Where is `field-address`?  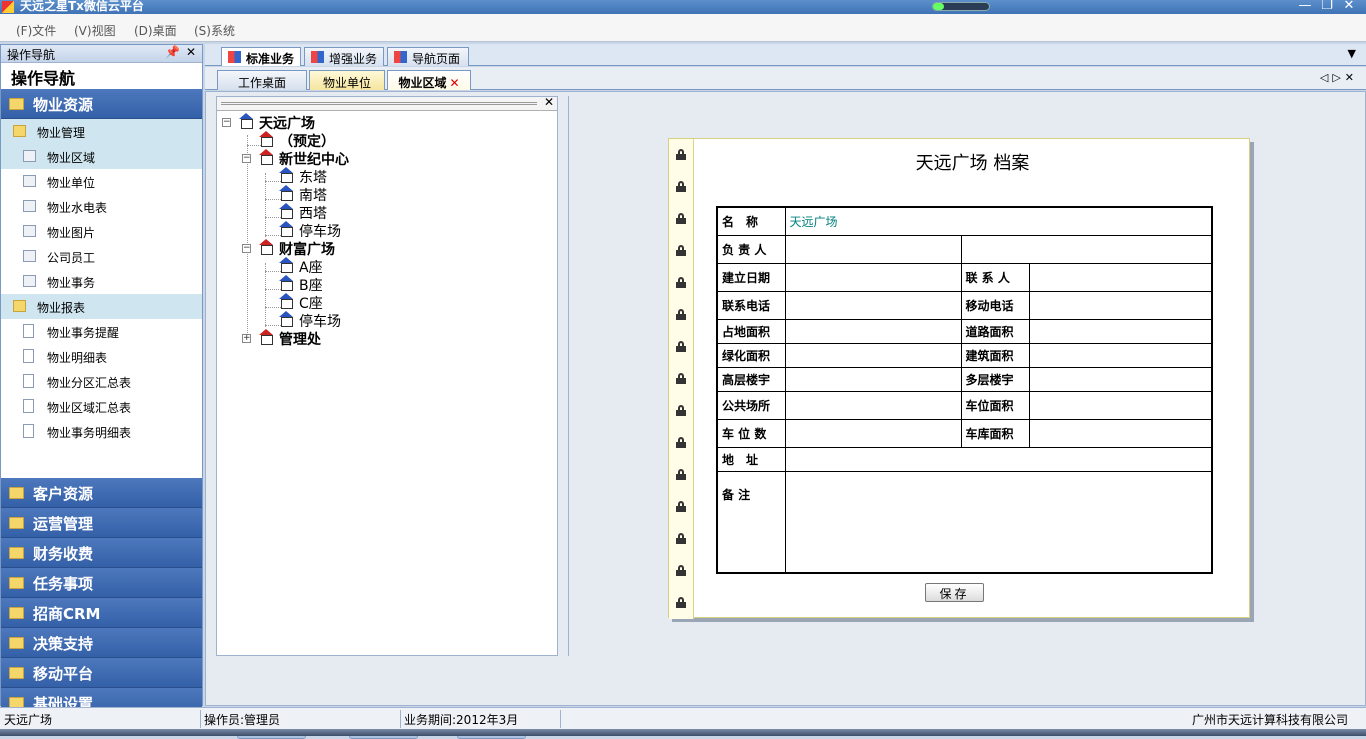 field-address is located at coordinates (998, 459).